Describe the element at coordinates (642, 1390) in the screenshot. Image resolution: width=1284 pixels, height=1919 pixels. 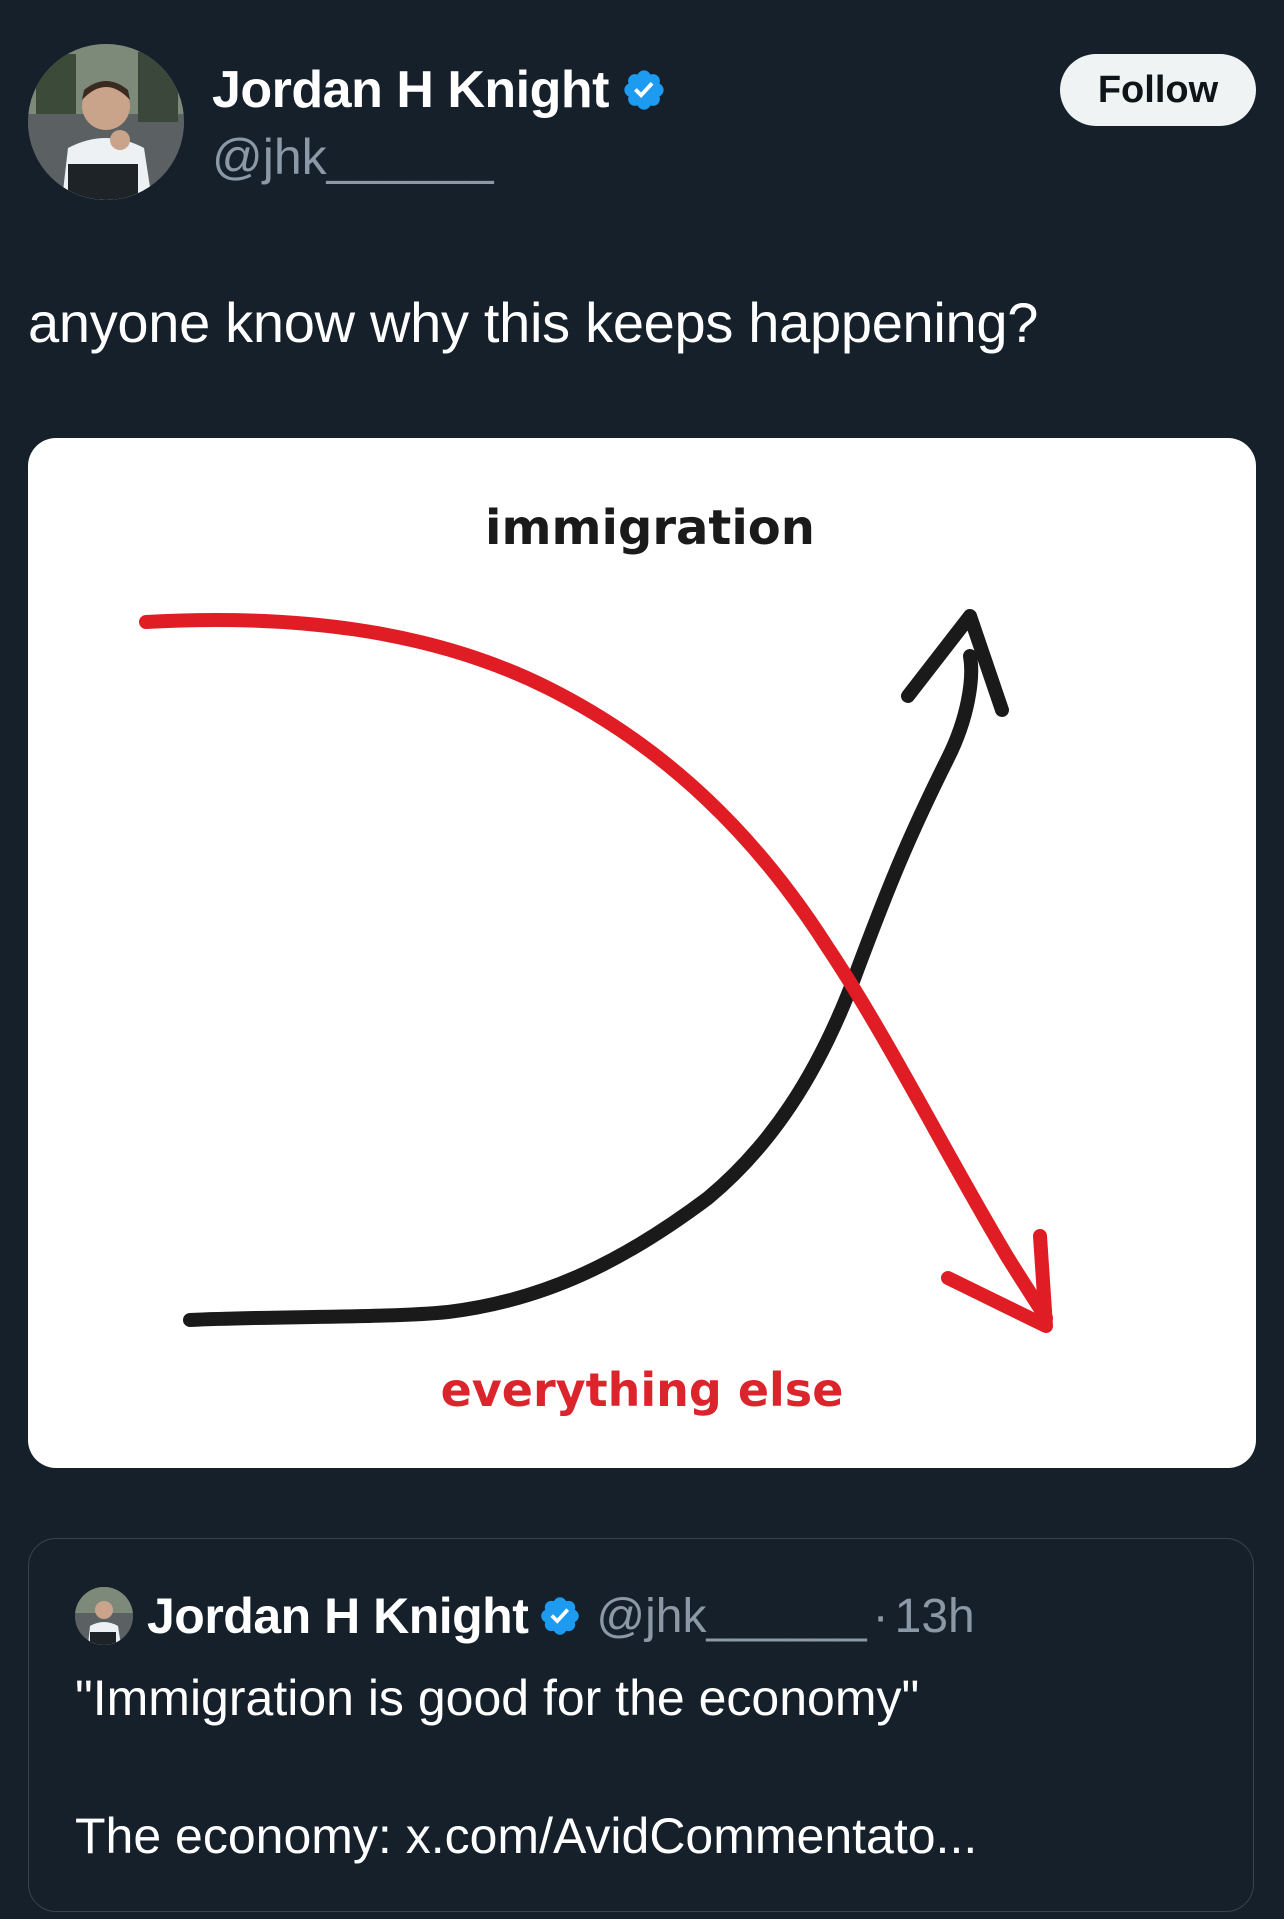
I see `everything-else-label: everything else` at that location.